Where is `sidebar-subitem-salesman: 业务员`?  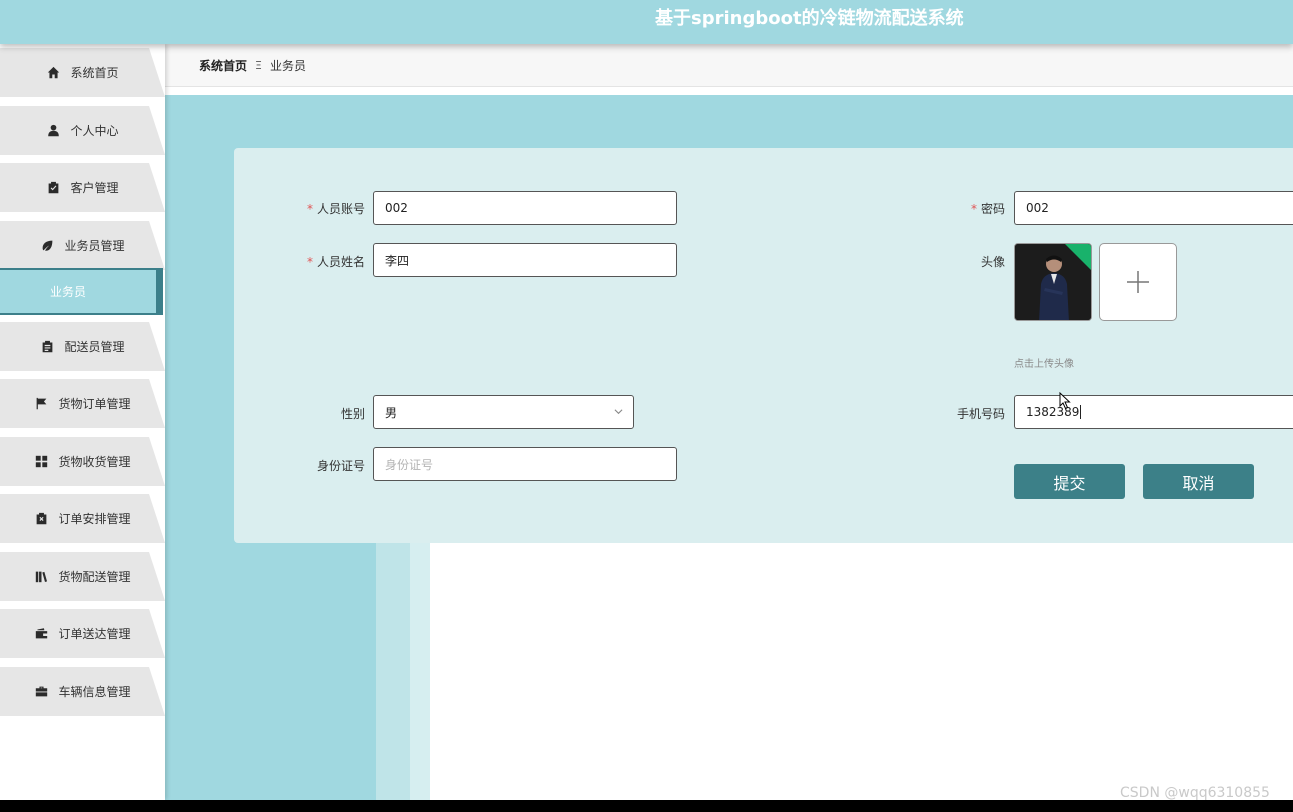 sidebar-subitem-salesman: 业务员 is located at coordinates (81, 291).